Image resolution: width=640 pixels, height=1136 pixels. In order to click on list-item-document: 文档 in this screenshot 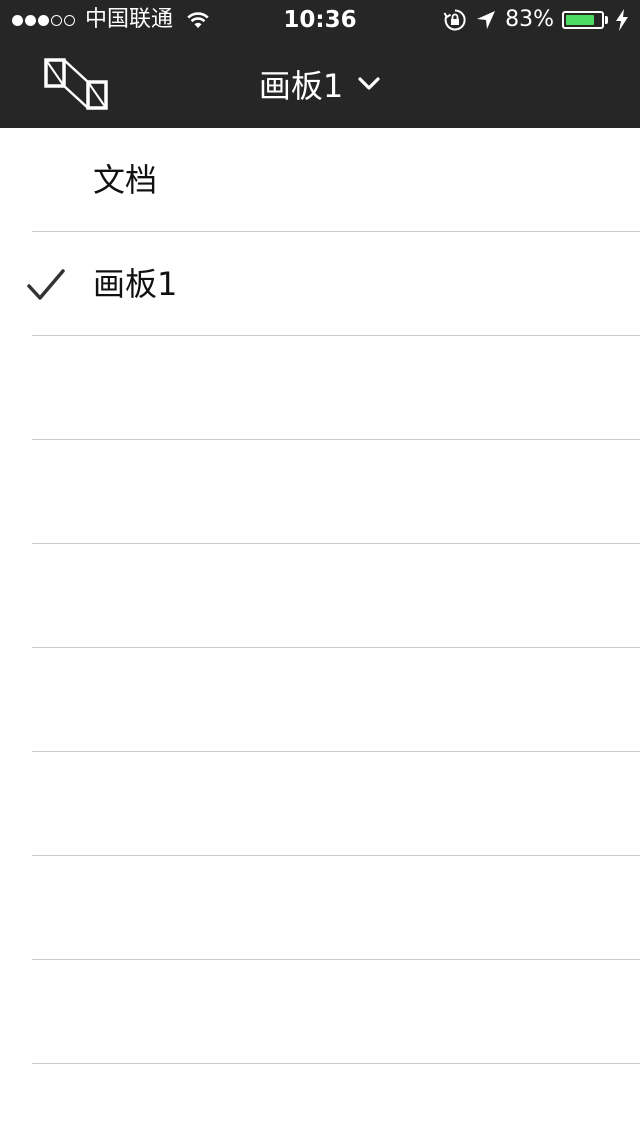, I will do `click(320, 180)`.